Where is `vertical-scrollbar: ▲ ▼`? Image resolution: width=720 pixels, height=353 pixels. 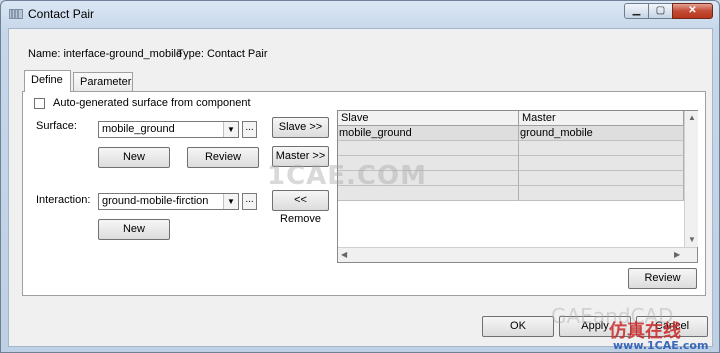
vertical-scrollbar: ▲ ▼ is located at coordinates (691, 179).